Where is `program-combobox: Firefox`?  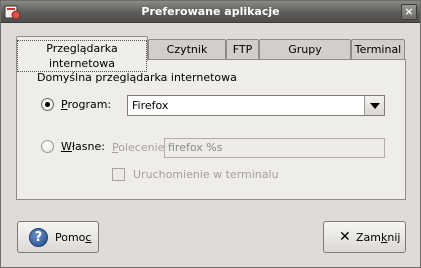
program-combobox: Firefox is located at coordinates (256, 105).